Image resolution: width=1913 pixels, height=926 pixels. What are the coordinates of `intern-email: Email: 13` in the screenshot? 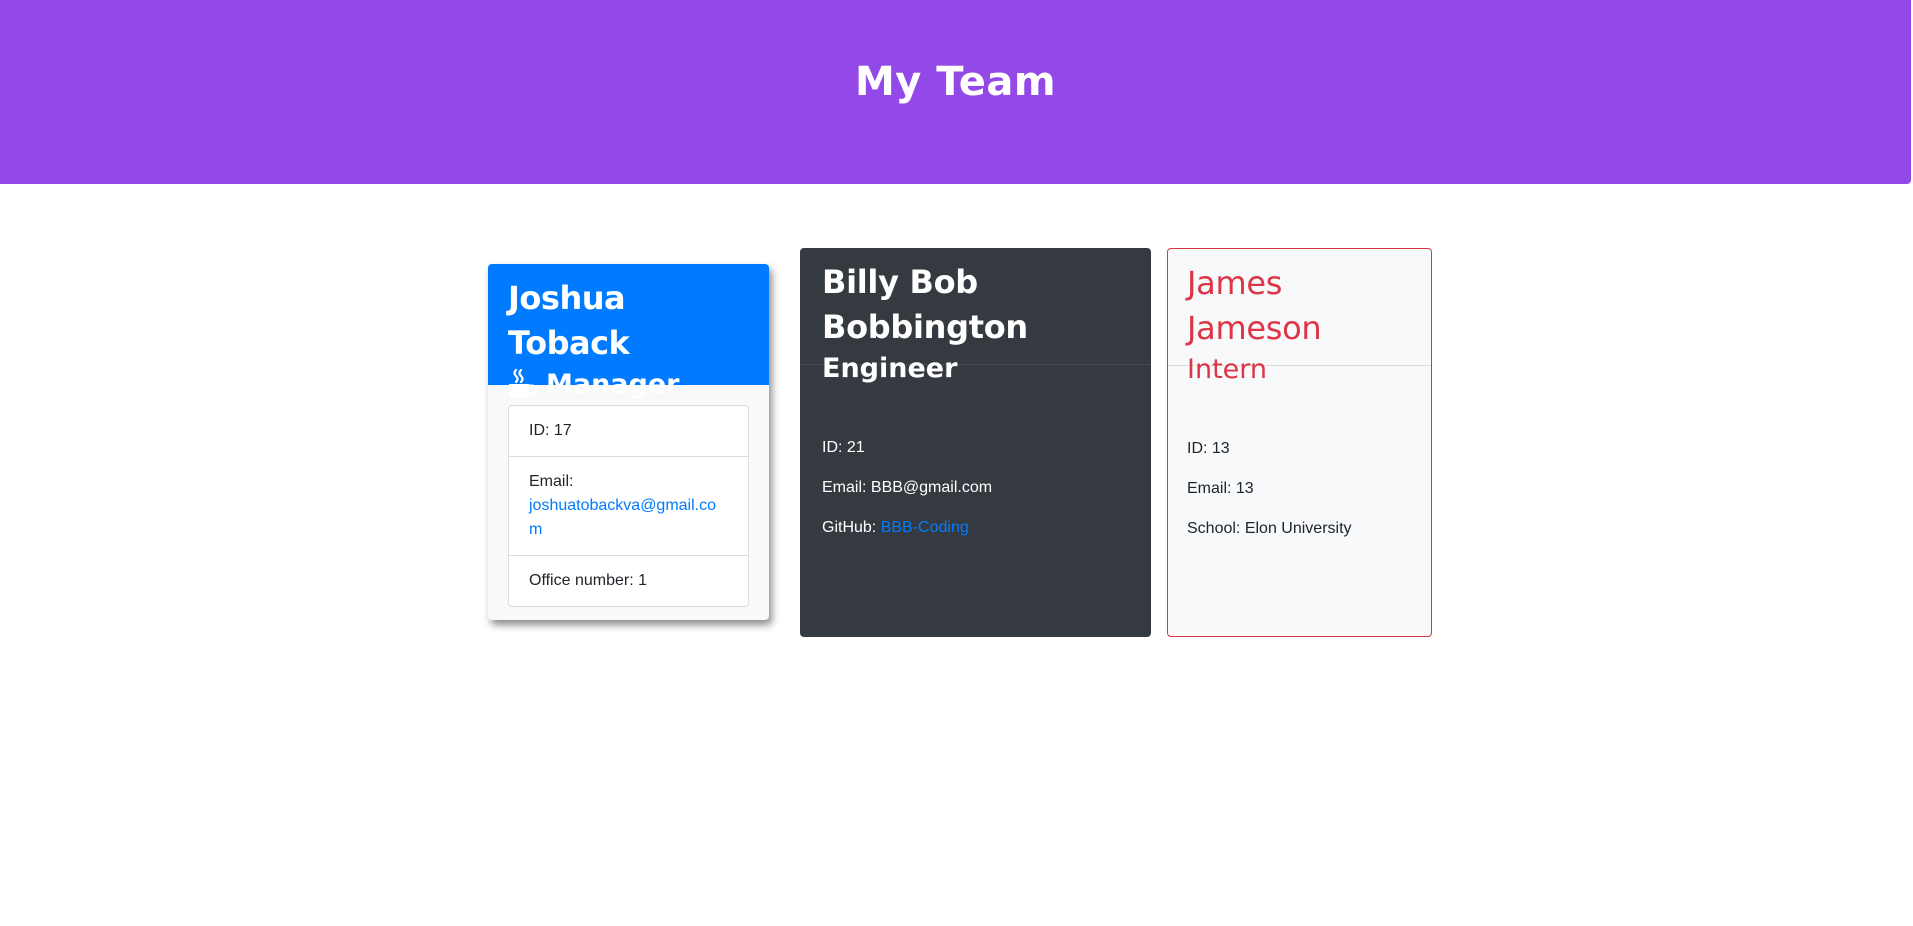 It's located at (1220, 488).